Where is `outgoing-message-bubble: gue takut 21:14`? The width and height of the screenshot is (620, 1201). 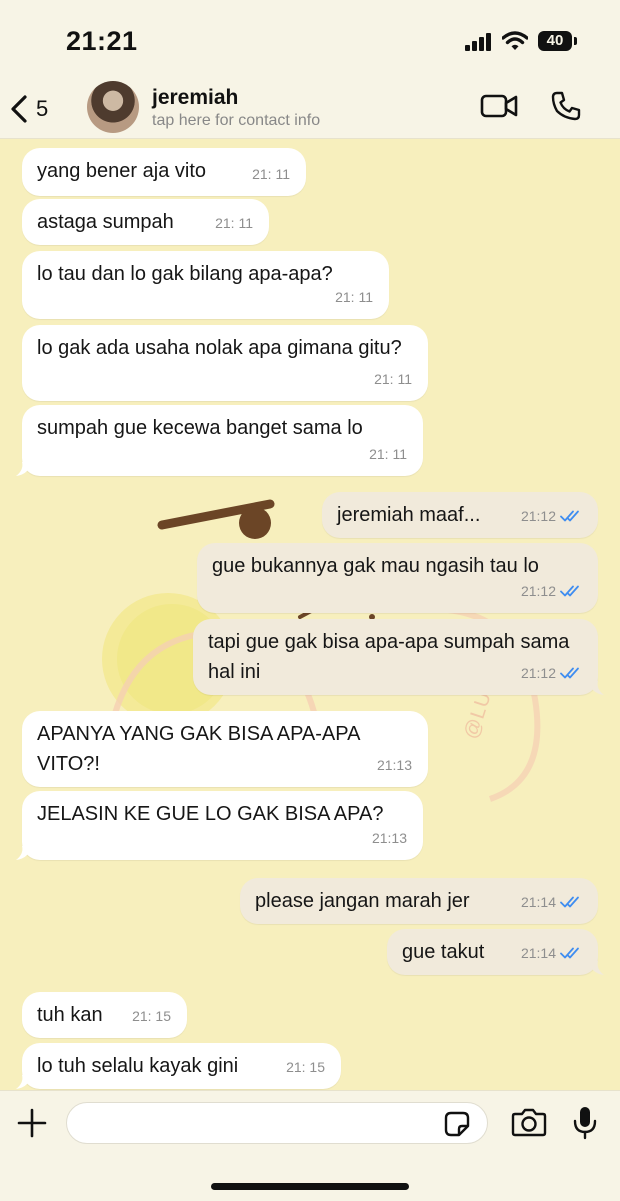
outgoing-message-bubble: gue takut 21:14 is located at coordinates (495, 952).